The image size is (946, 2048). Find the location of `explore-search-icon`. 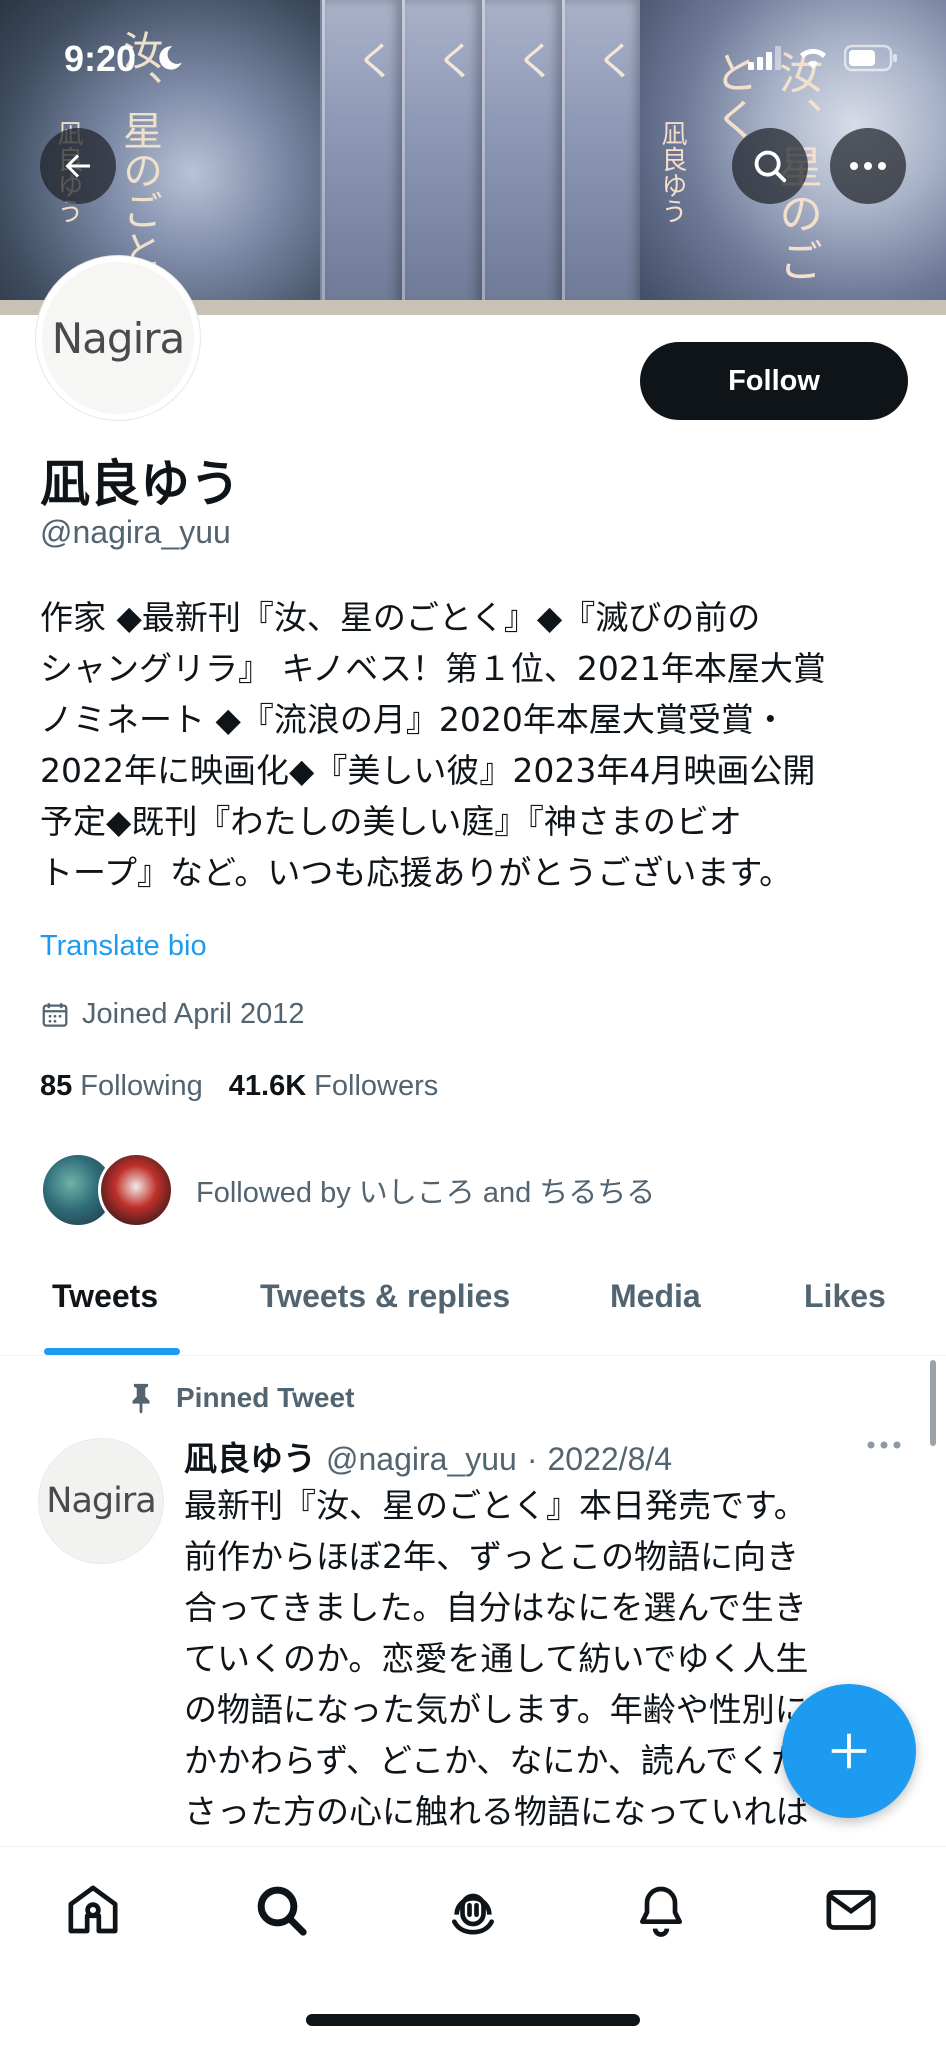

explore-search-icon is located at coordinates (282, 1911).